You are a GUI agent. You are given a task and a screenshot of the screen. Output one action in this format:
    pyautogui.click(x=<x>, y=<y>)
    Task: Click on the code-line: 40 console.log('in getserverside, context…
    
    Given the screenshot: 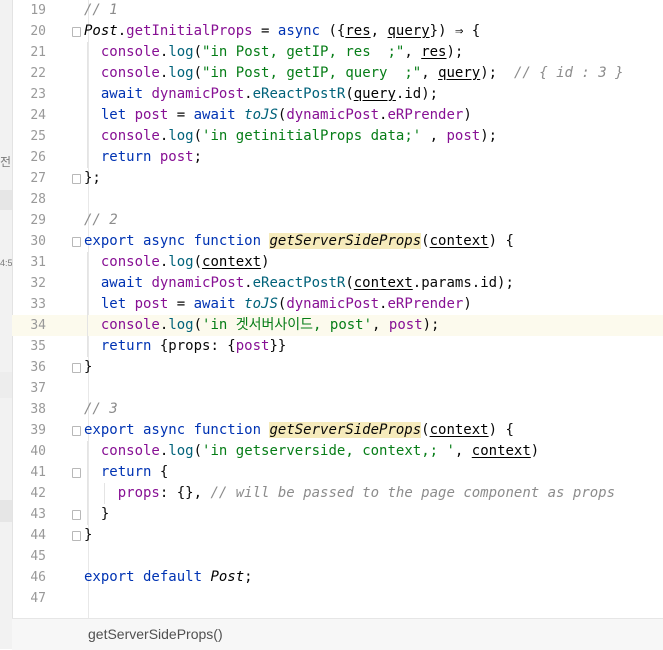 What is the action you would take?
    pyautogui.click(x=337, y=451)
    